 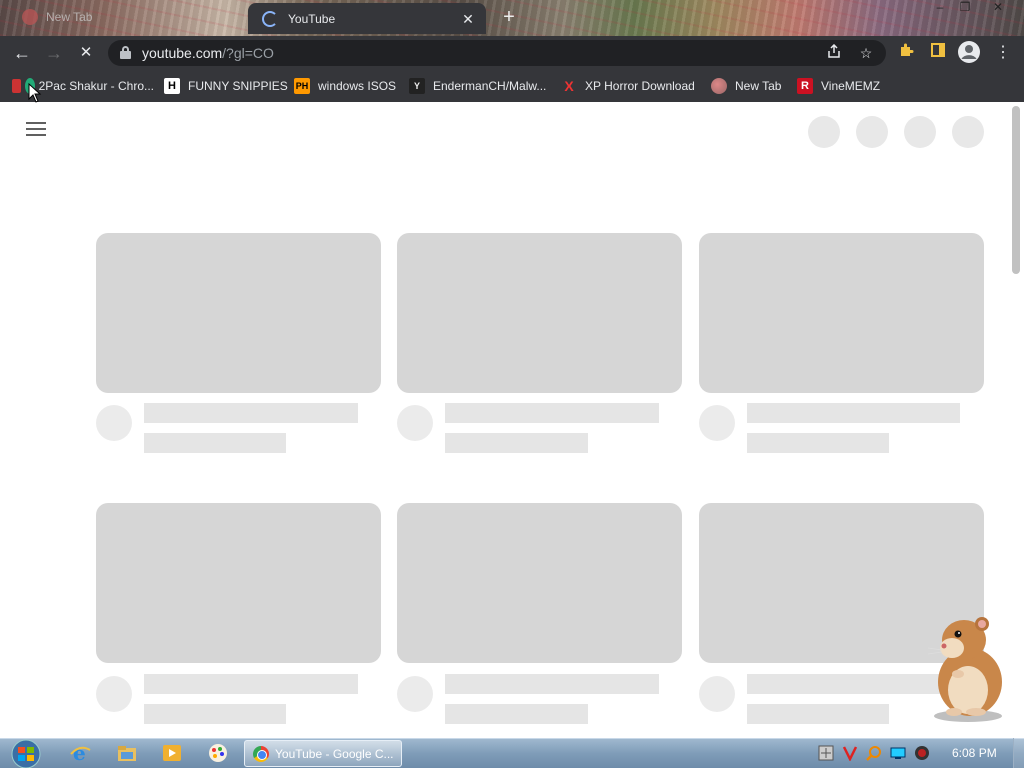 What do you see at coordinates (1016, 190) in the screenshot?
I see `page-scrollbar` at bounding box center [1016, 190].